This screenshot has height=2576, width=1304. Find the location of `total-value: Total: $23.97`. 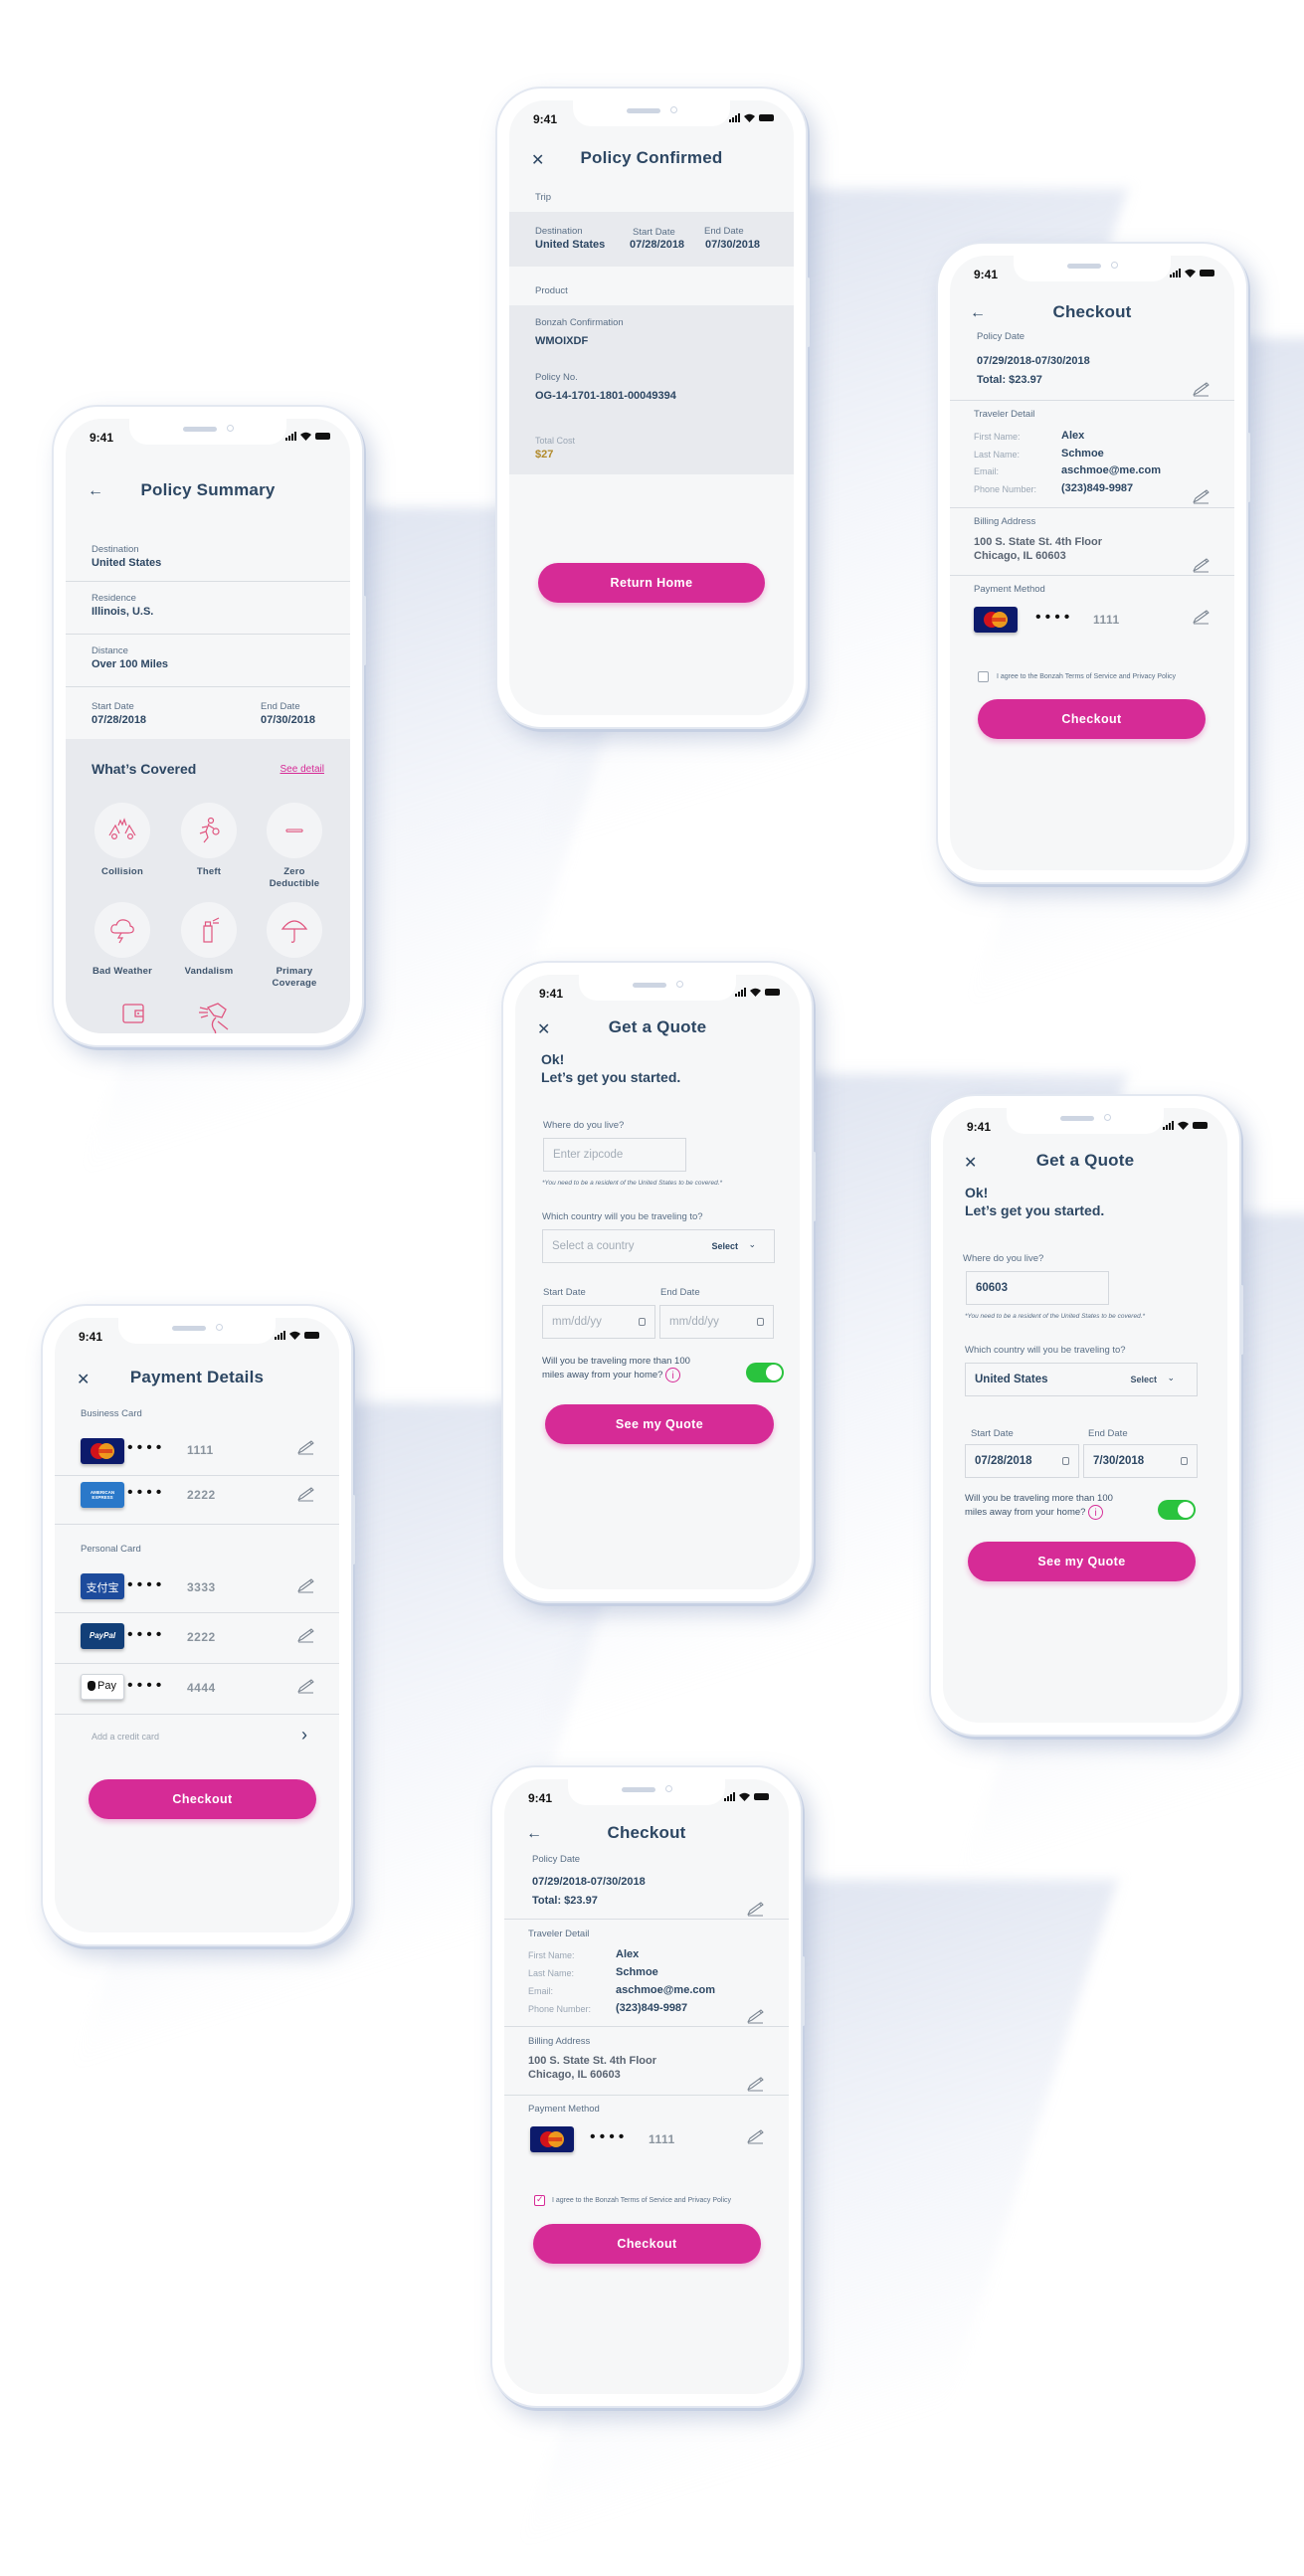

total-value: Total: $23.97 is located at coordinates (1009, 380).